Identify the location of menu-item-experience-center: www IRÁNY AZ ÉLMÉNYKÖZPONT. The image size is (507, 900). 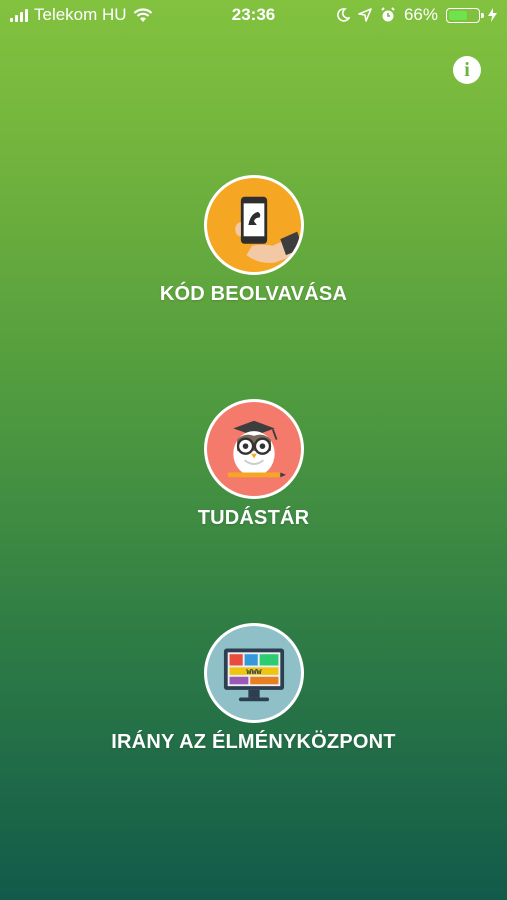
(253, 688).